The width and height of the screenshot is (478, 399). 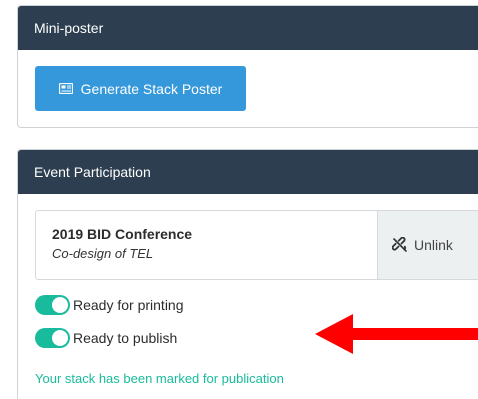 What do you see at coordinates (103, 253) in the screenshot?
I see `event-subtitle: Co-design of TEL` at bounding box center [103, 253].